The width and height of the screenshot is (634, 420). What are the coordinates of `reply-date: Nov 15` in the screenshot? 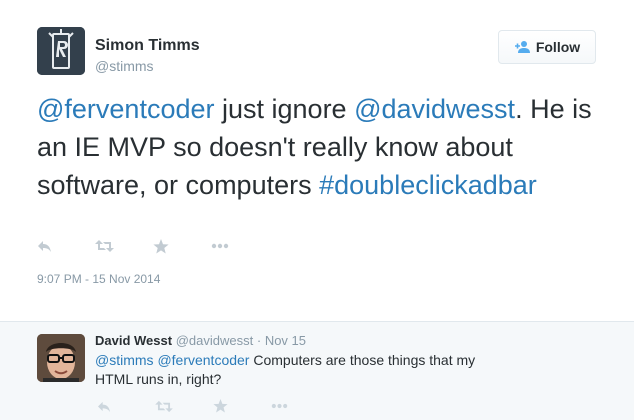 It's located at (285, 340).